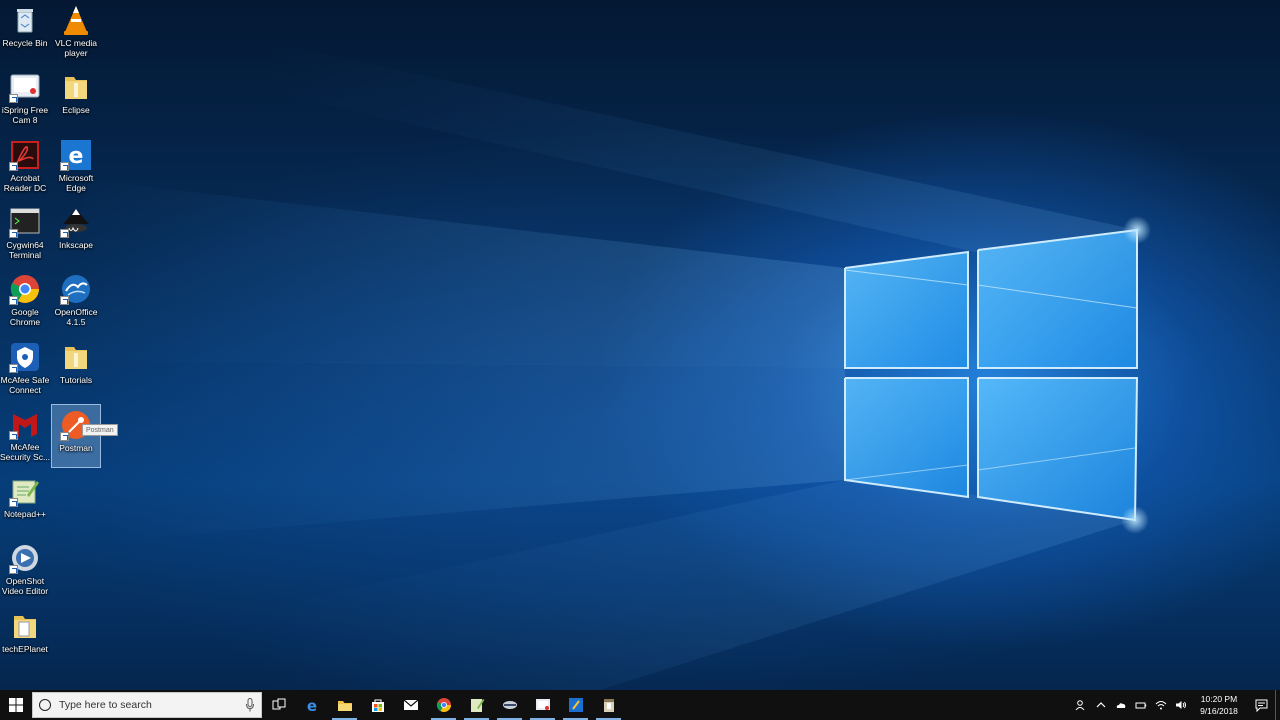 This screenshot has height=720, width=1280. I want to click on inkscape-icon, so click(76, 222).